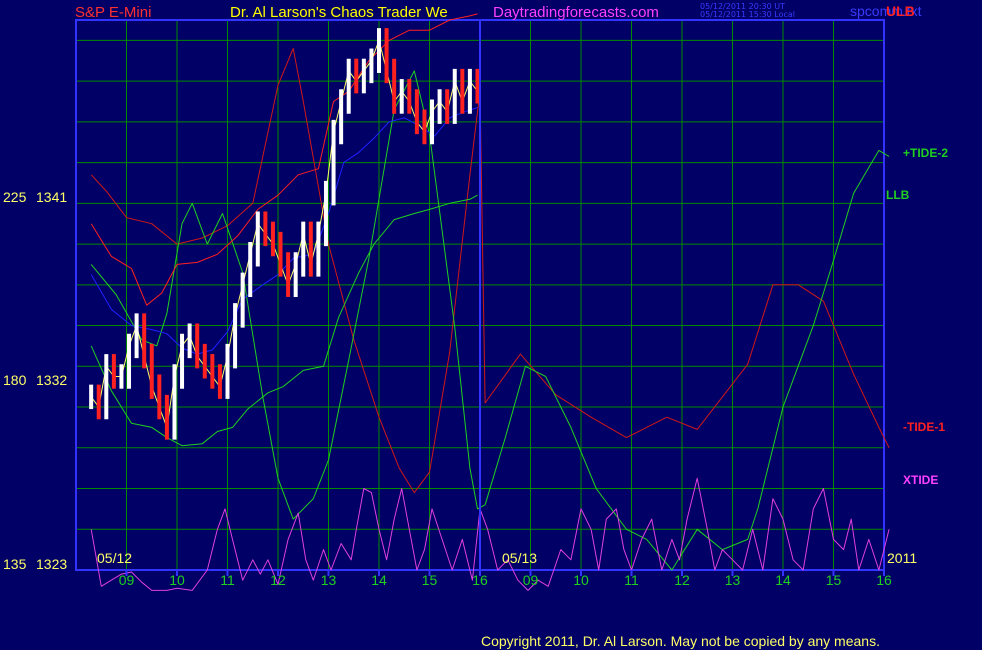 The height and width of the screenshot is (650, 982). What do you see at coordinates (576, 12) in the screenshot?
I see `site-url: Daytradingforecasts.com` at bounding box center [576, 12].